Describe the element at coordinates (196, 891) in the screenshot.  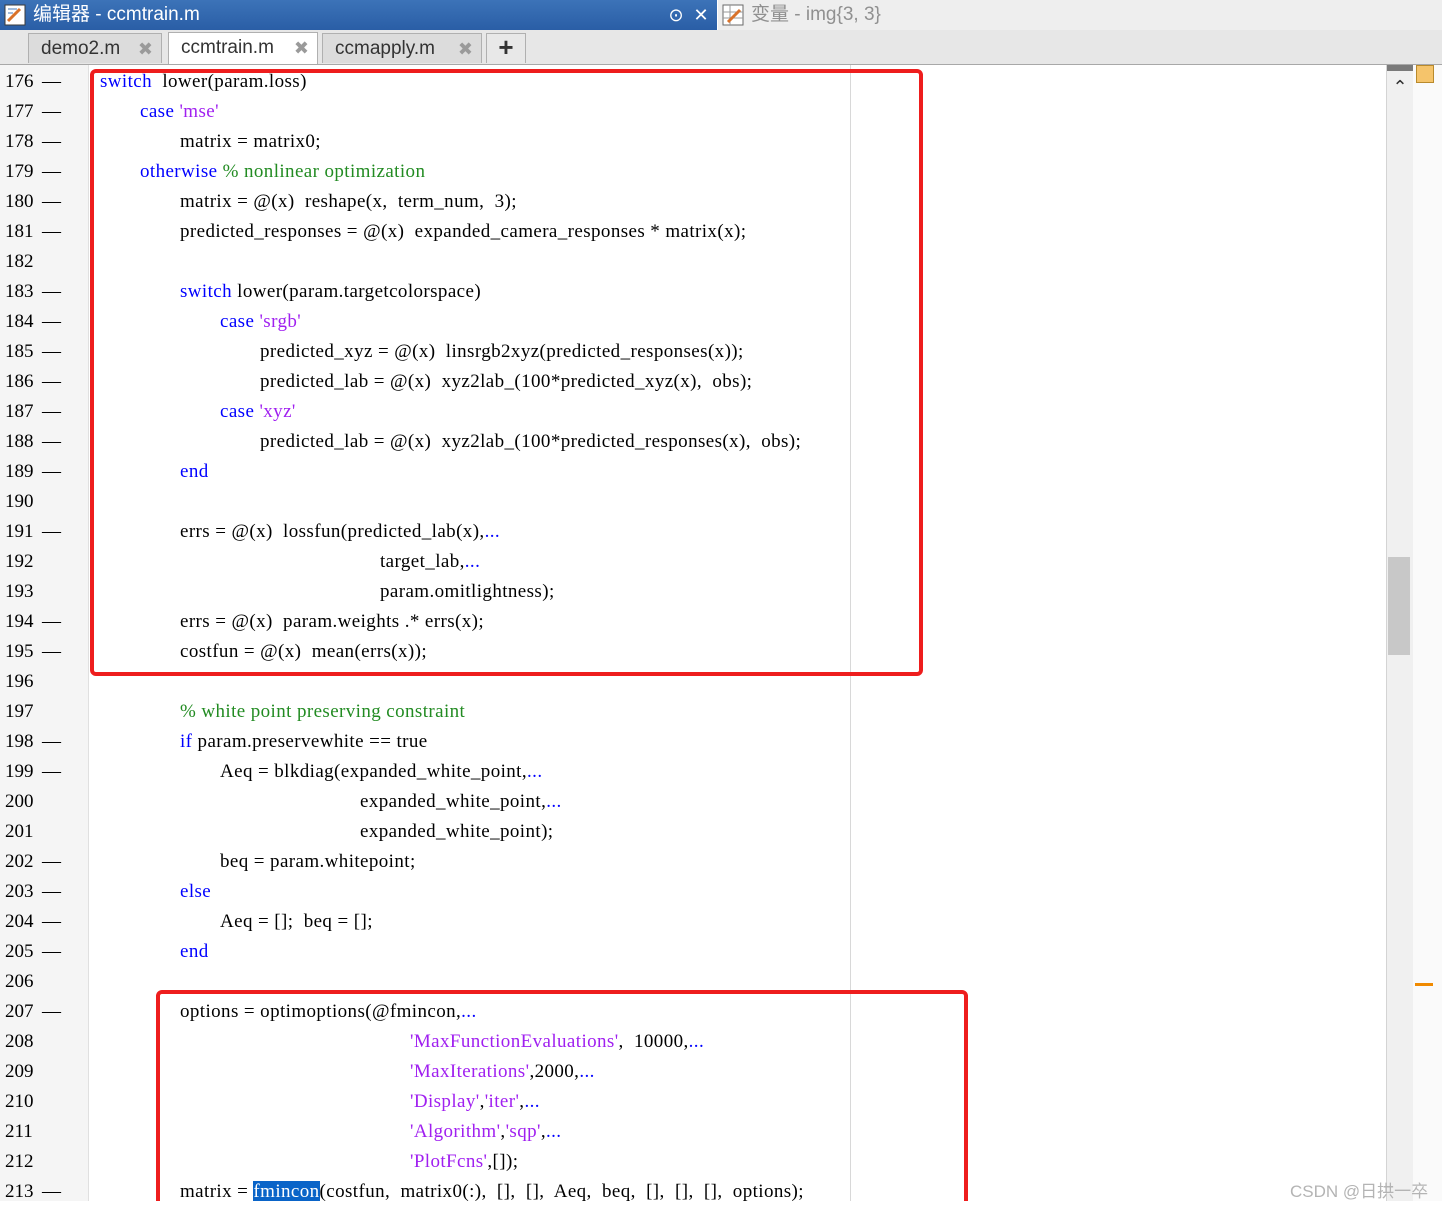
I see `code-token: else` at that location.